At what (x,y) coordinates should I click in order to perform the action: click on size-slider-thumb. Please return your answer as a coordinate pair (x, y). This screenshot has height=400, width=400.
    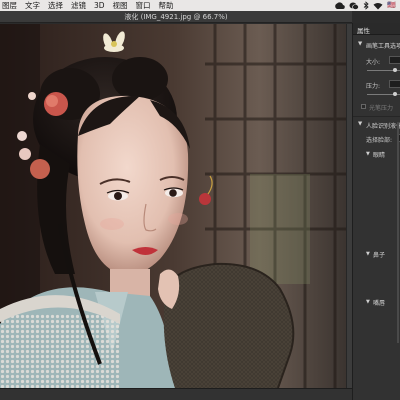
    Looking at the image, I should click on (395, 70).